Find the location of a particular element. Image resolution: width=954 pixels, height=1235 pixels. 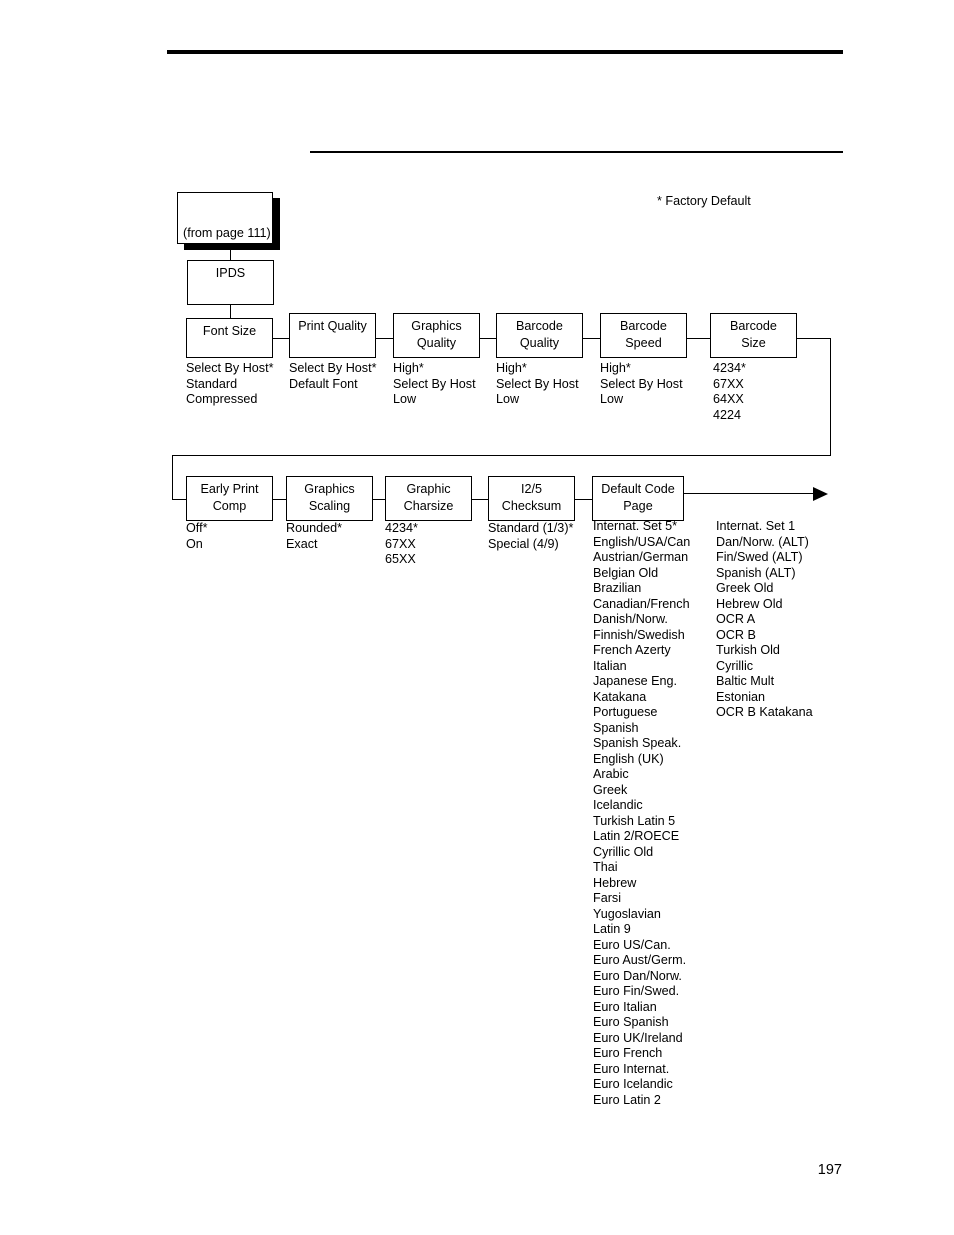

menu-box-title-line1: Default Code is located at coordinates (638, 489).